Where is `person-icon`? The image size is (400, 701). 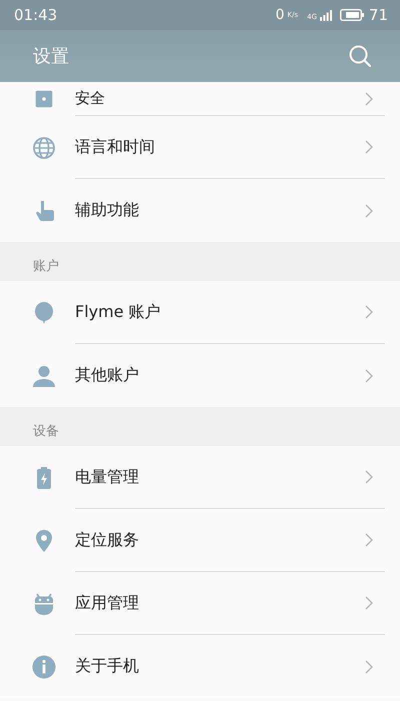
person-icon is located at coordinates (44, 376).